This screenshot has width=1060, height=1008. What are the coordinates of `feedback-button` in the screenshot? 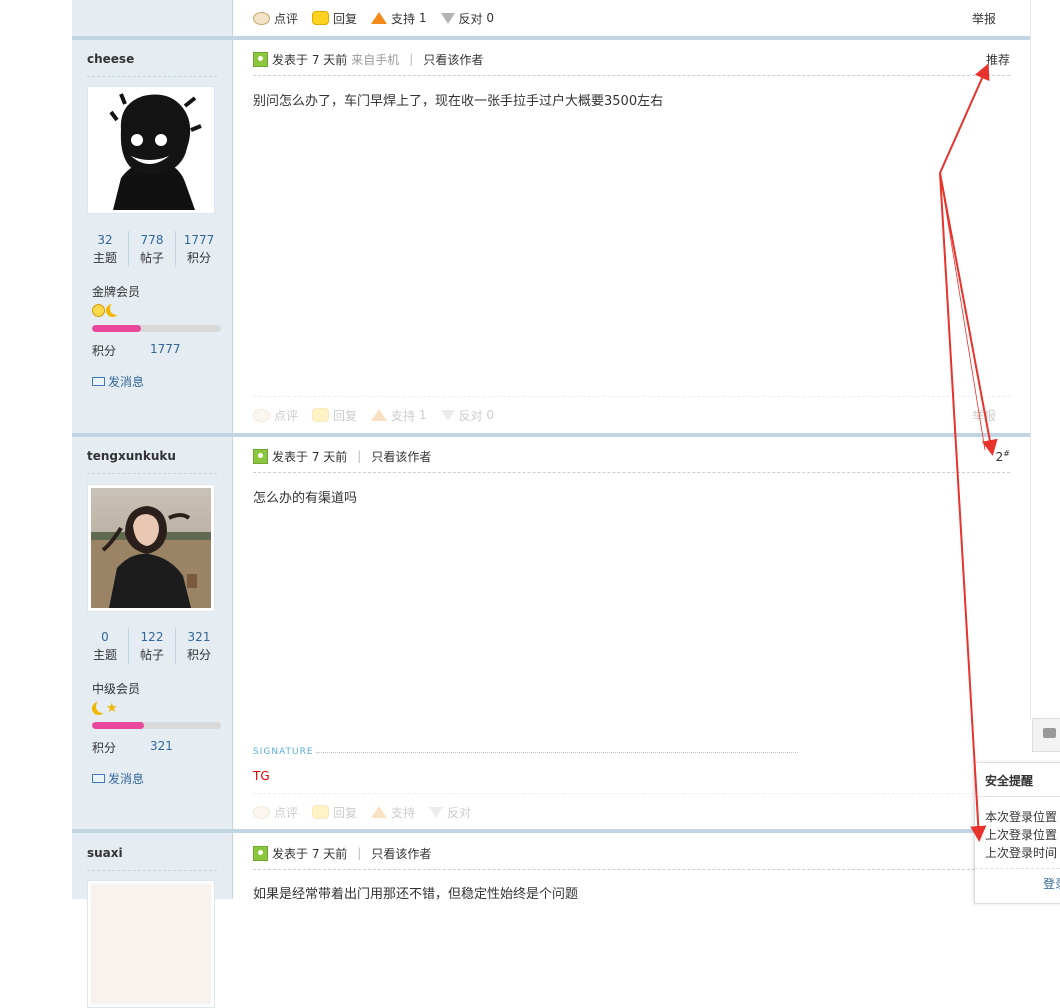 It's located at (1046, 735).